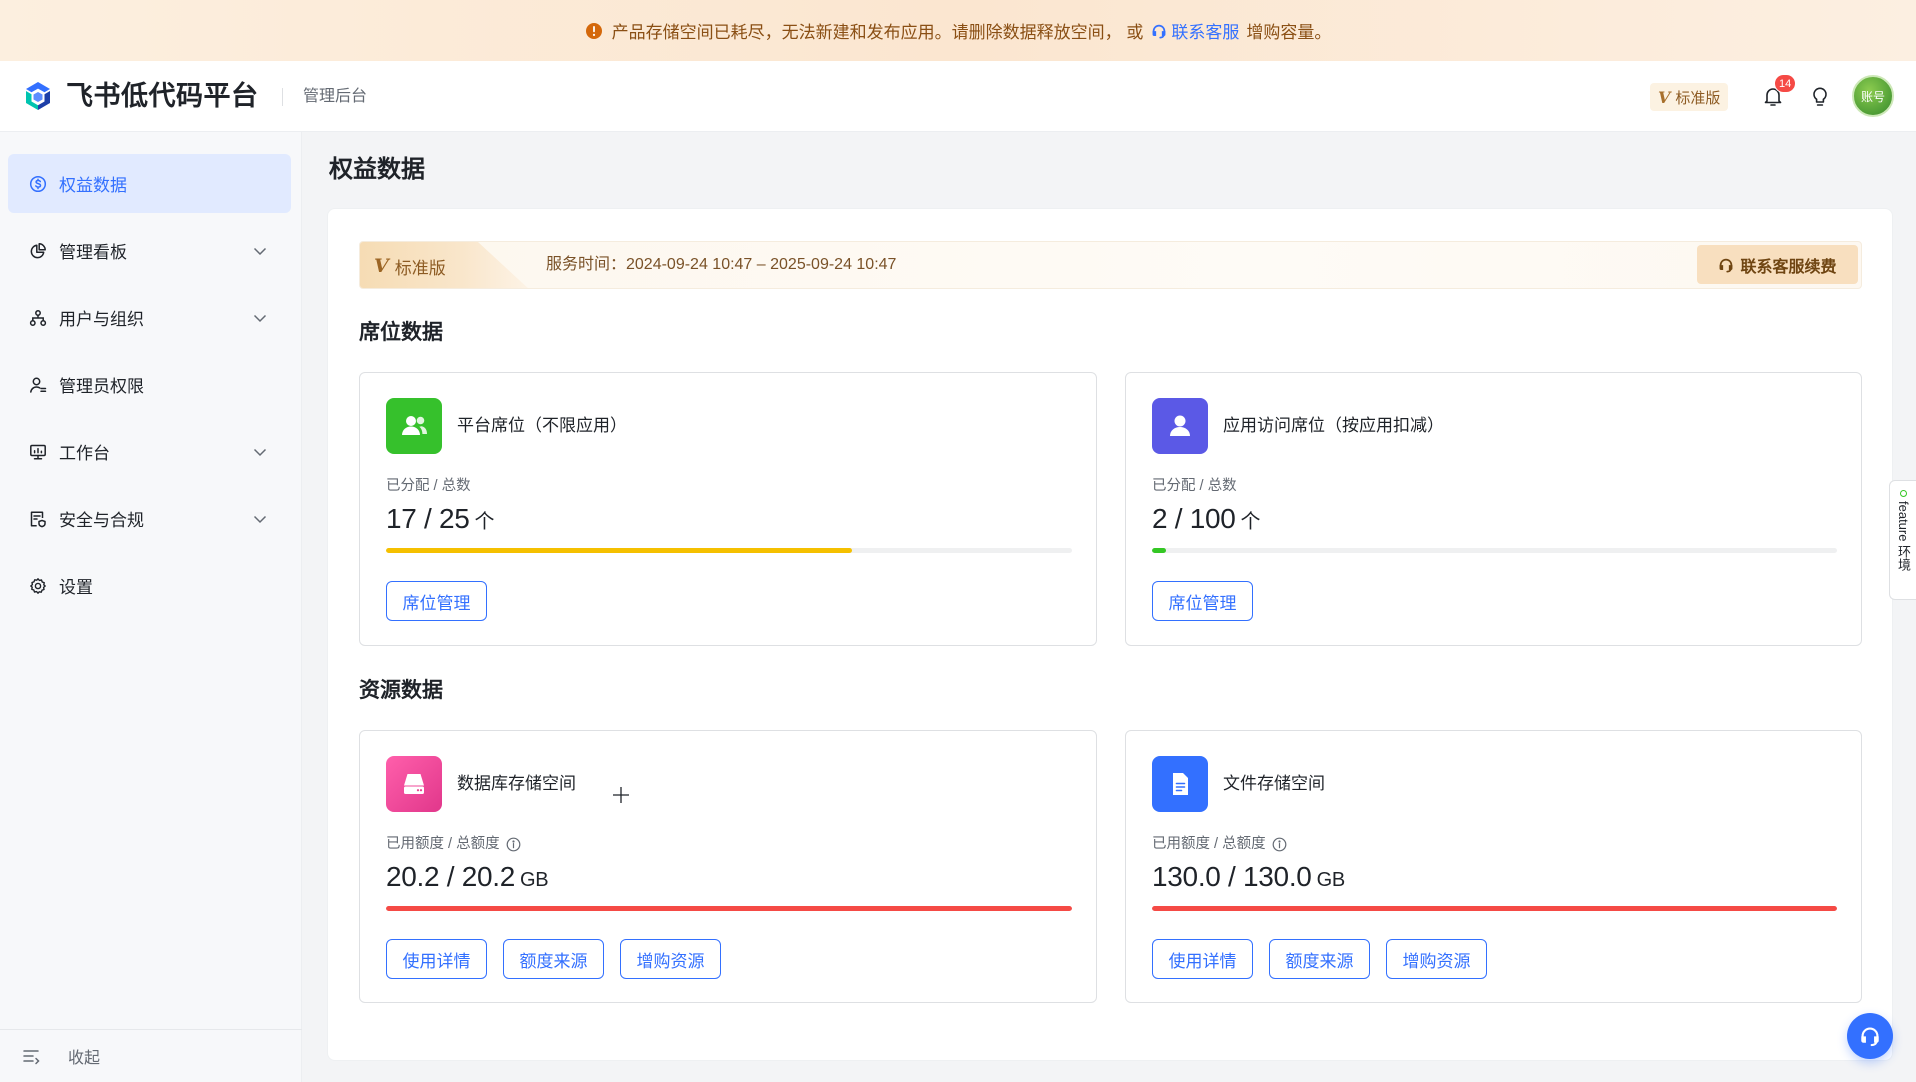  I want to click on metric-value: 130.0 / 130.0 GB, so click(1248, 878).